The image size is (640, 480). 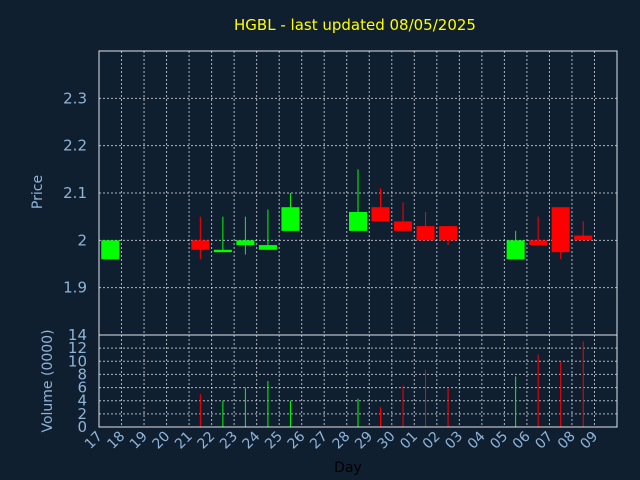 What do you see at coordinates (477, 440) in the screenshot?
I see `x-tick-label: 04` at bounding box center [477, 440].